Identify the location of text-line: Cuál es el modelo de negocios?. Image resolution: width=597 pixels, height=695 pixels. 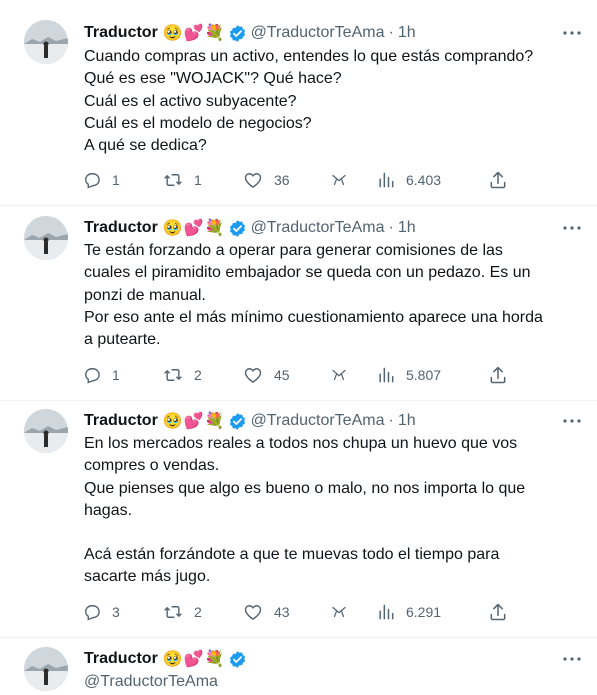
(198, 123).